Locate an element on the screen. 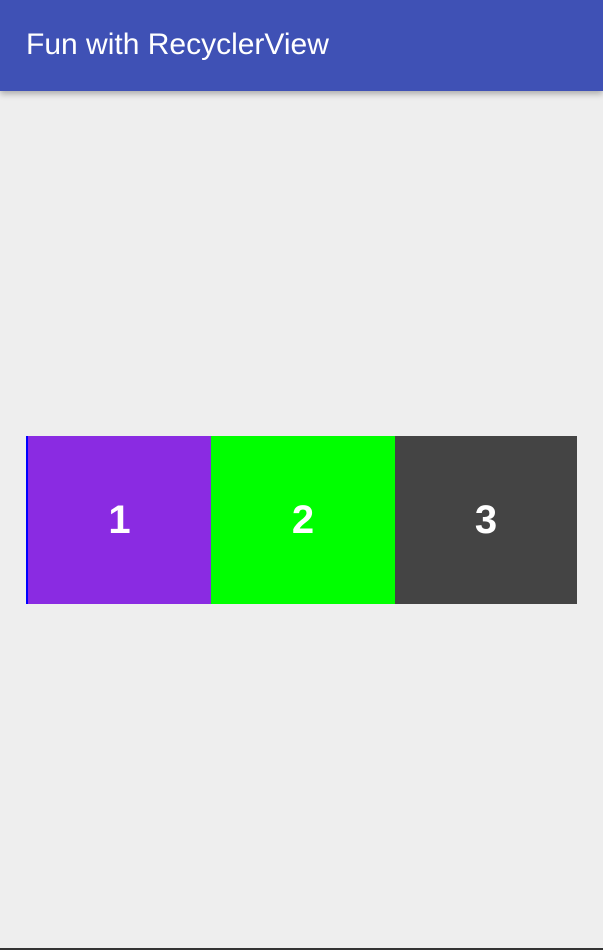  app-title: Fun with RecyclerView is located at coordinates (177, 44).